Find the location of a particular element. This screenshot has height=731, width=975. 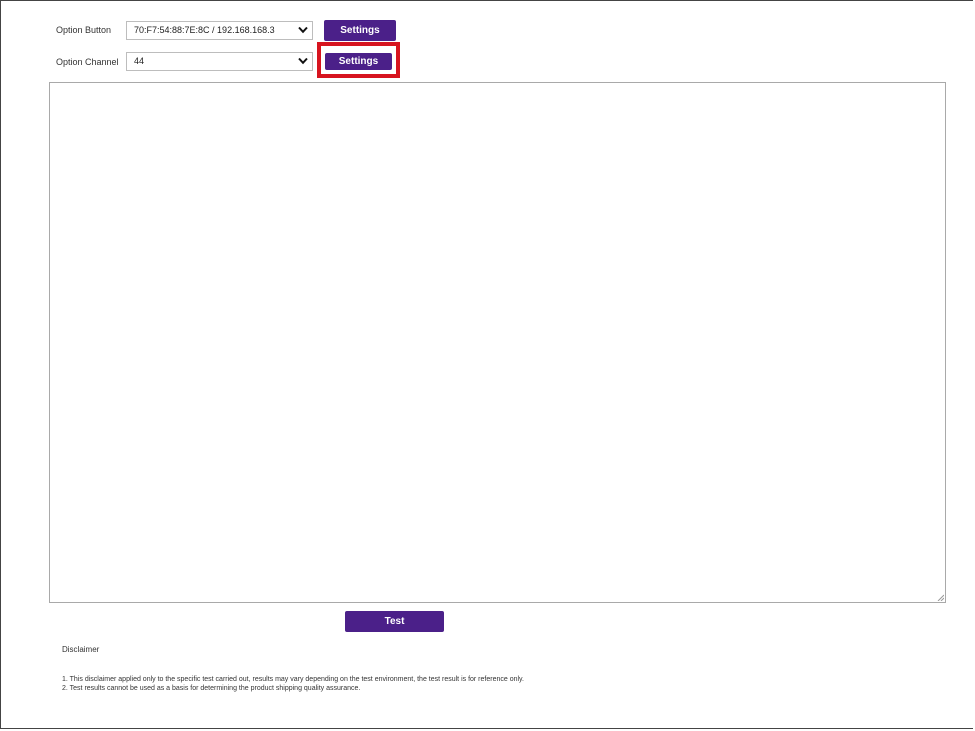

test-button: Test is located at coordinates (394, 621).